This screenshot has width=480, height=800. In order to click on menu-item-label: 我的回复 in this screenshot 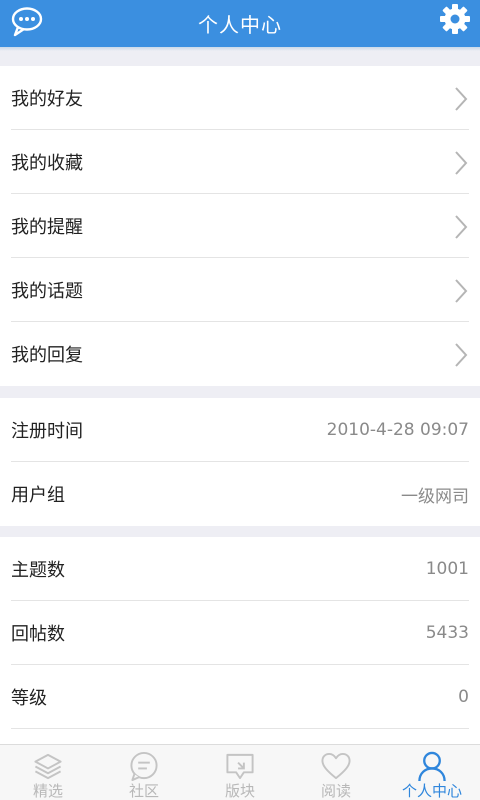, I will do `click(47, 355)`.